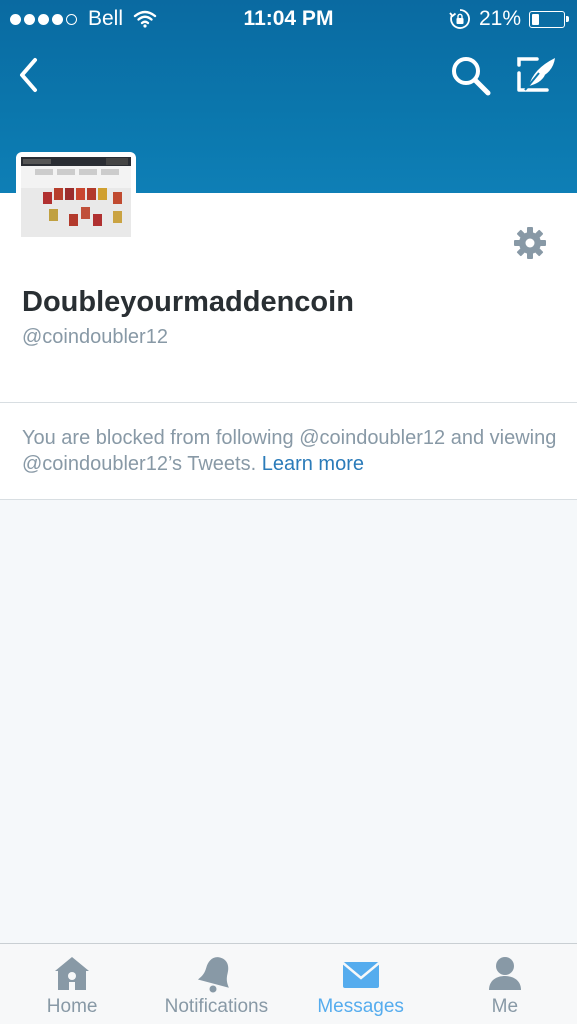 Image resolution: width=577 pixels, height=1024 pixels. I want to click on battery-percent: 21%, so click(499, 18).